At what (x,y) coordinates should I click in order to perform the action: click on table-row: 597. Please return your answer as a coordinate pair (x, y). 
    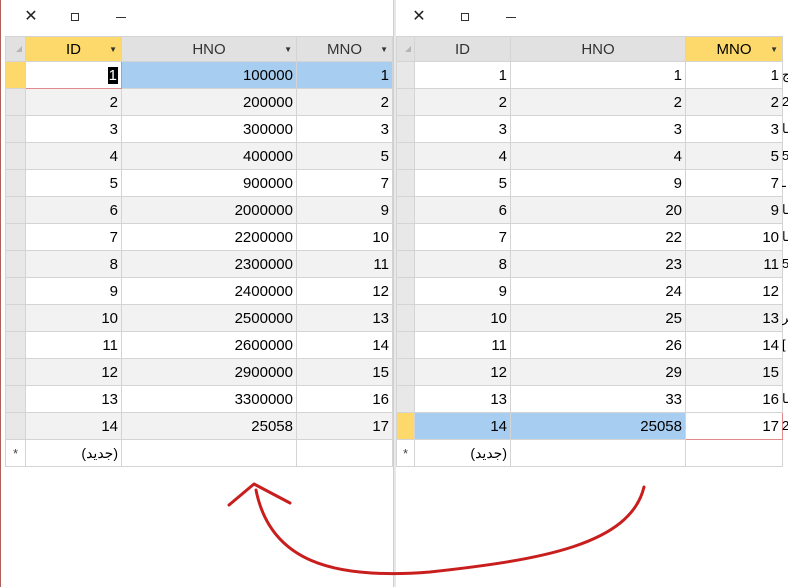
    Looking at the image, I should click on (589, 183).